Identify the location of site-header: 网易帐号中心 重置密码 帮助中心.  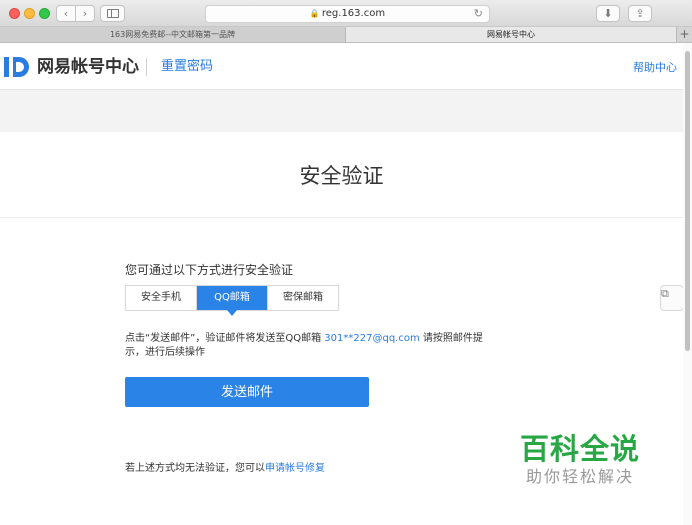
(341, 67).